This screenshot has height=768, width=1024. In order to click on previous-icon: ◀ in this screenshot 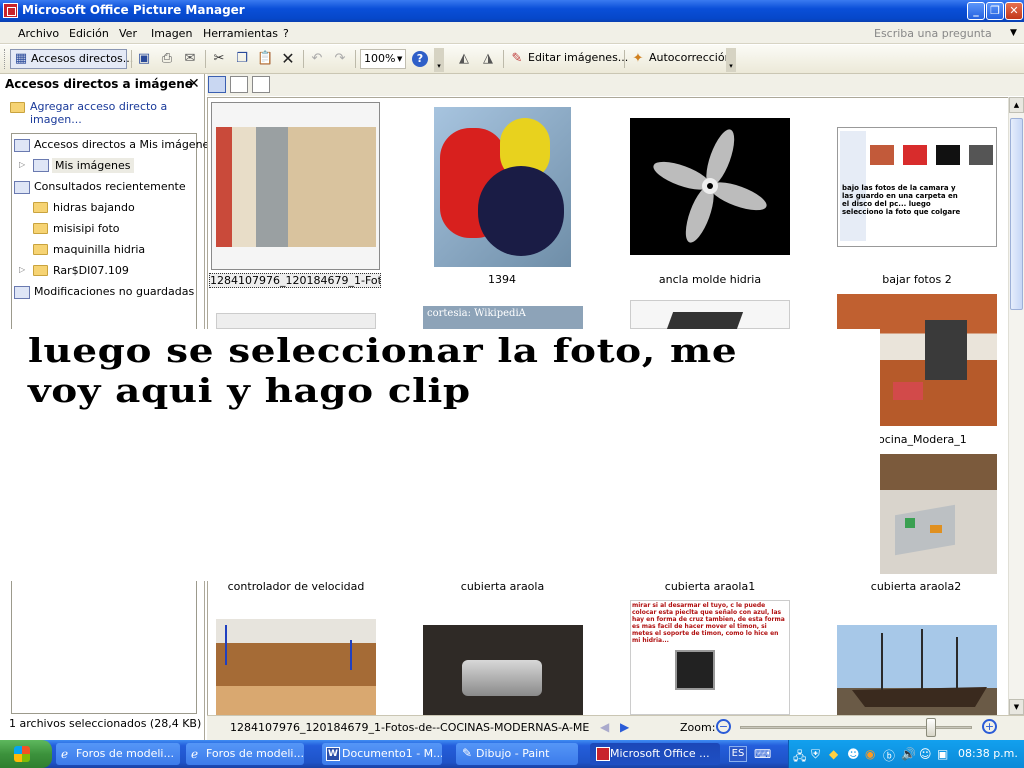, I will do `click(604, 727)`.